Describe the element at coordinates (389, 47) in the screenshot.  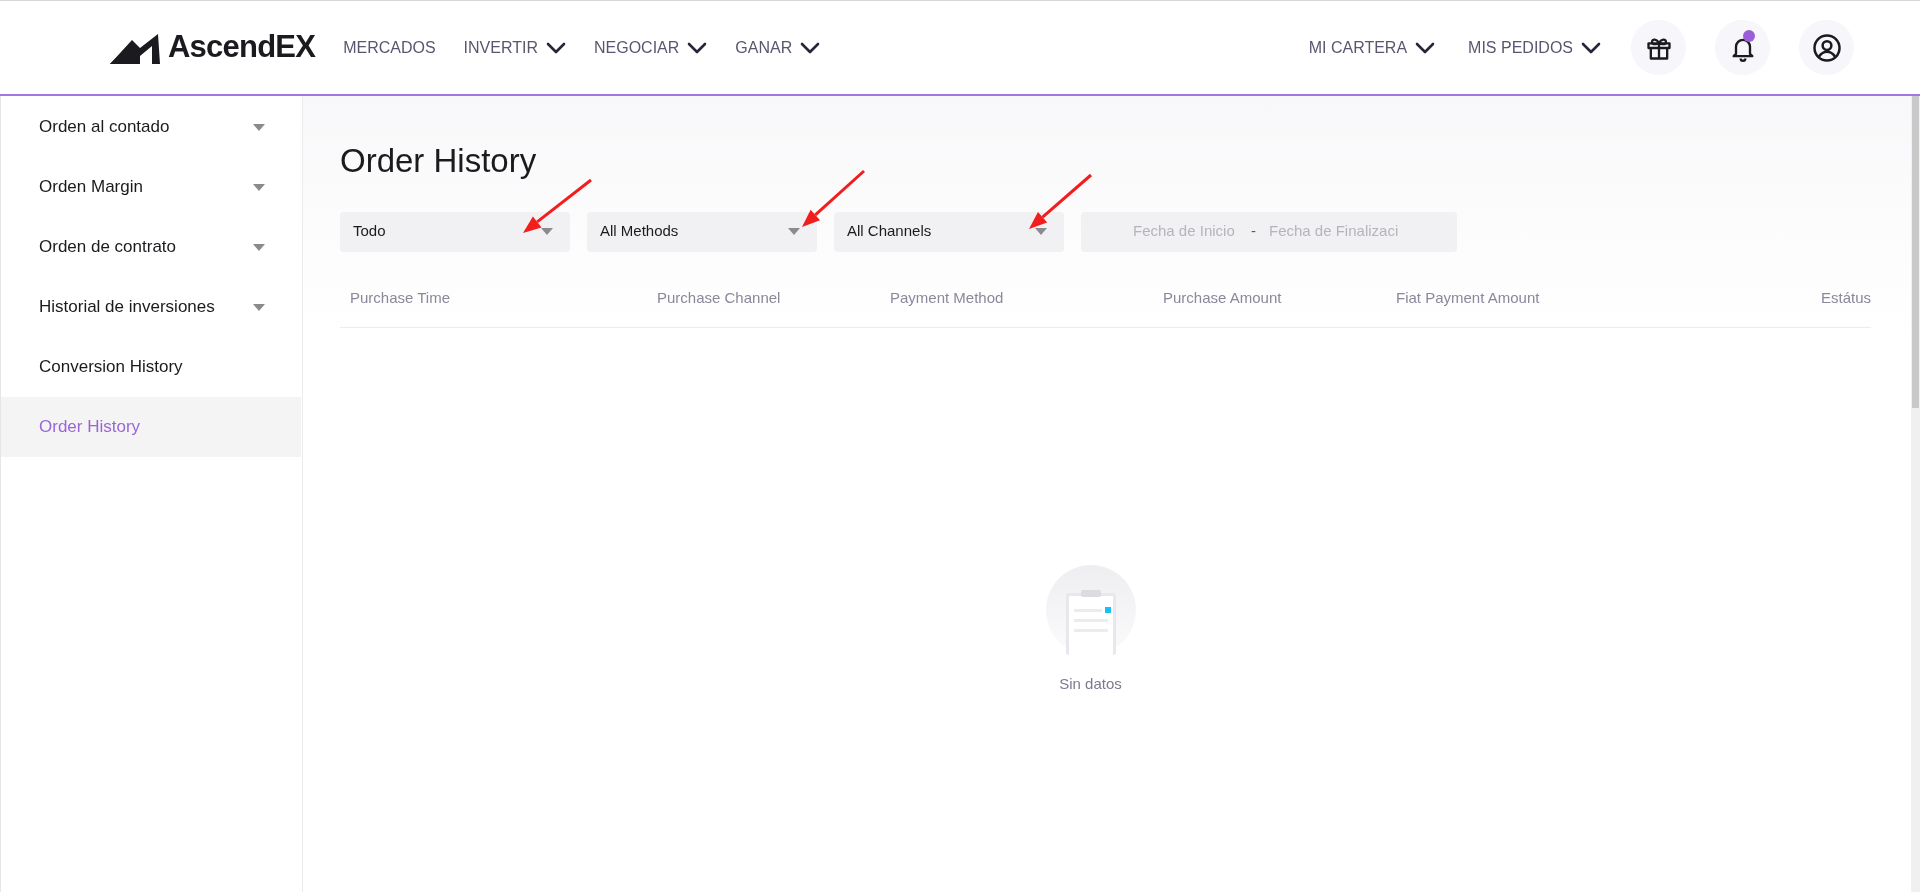
I see `nav-link: MERCADOS` at that location.